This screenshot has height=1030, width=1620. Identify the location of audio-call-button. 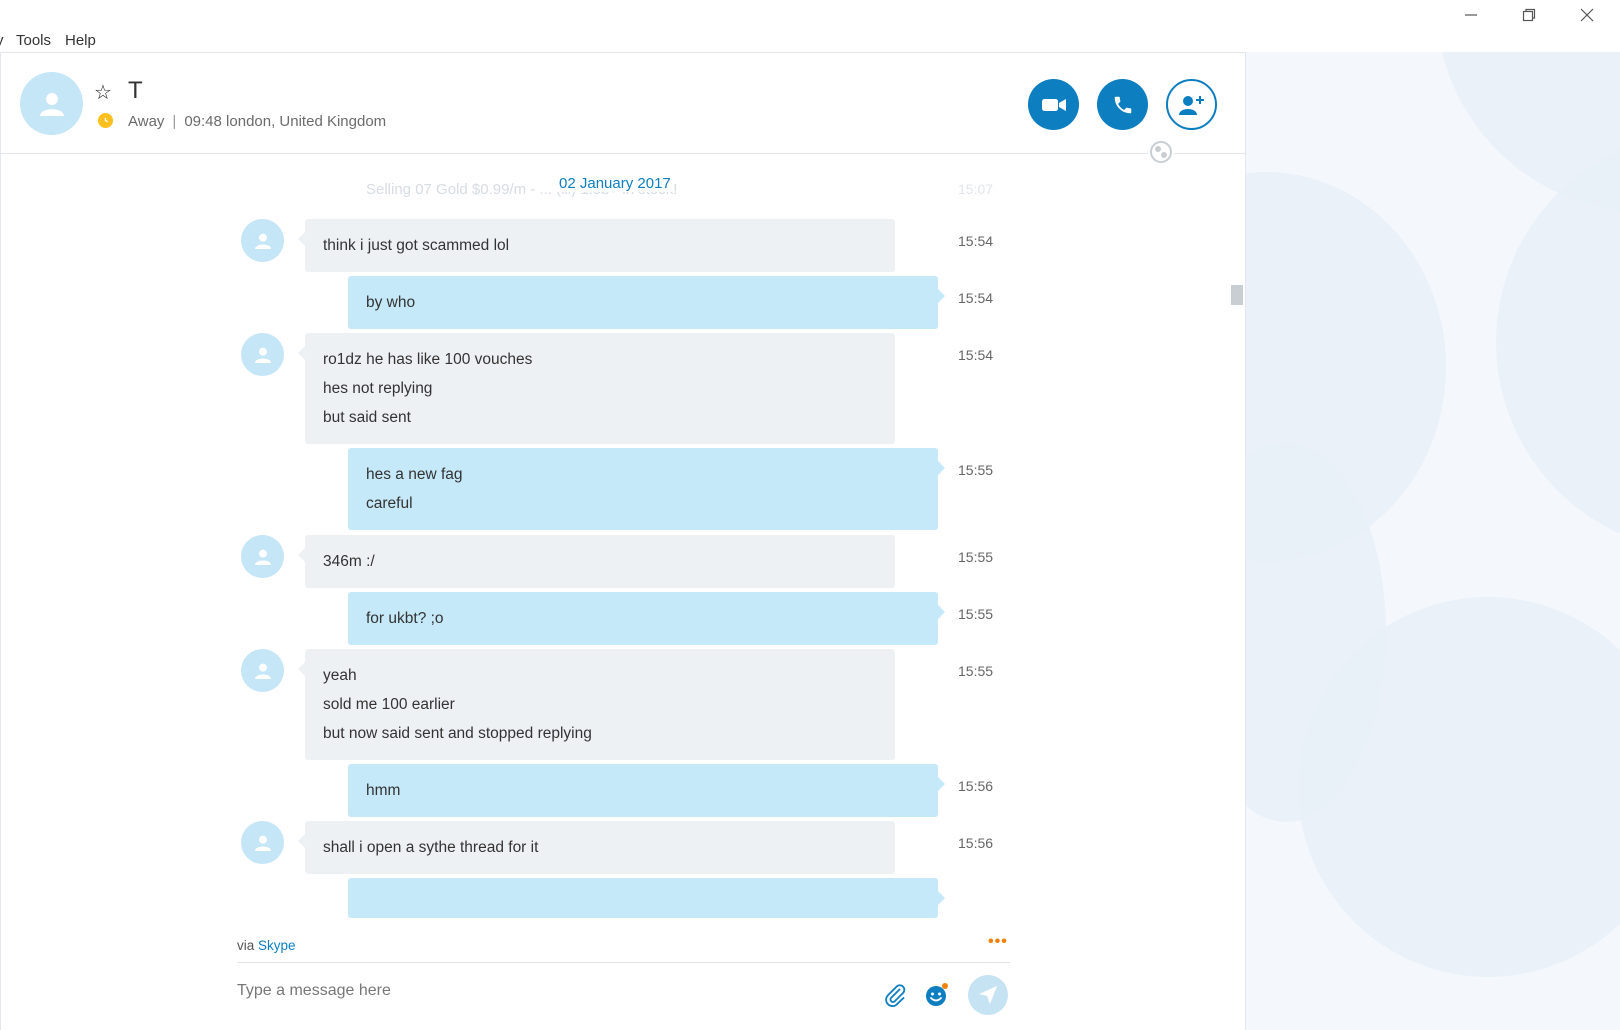
(1122, 104).